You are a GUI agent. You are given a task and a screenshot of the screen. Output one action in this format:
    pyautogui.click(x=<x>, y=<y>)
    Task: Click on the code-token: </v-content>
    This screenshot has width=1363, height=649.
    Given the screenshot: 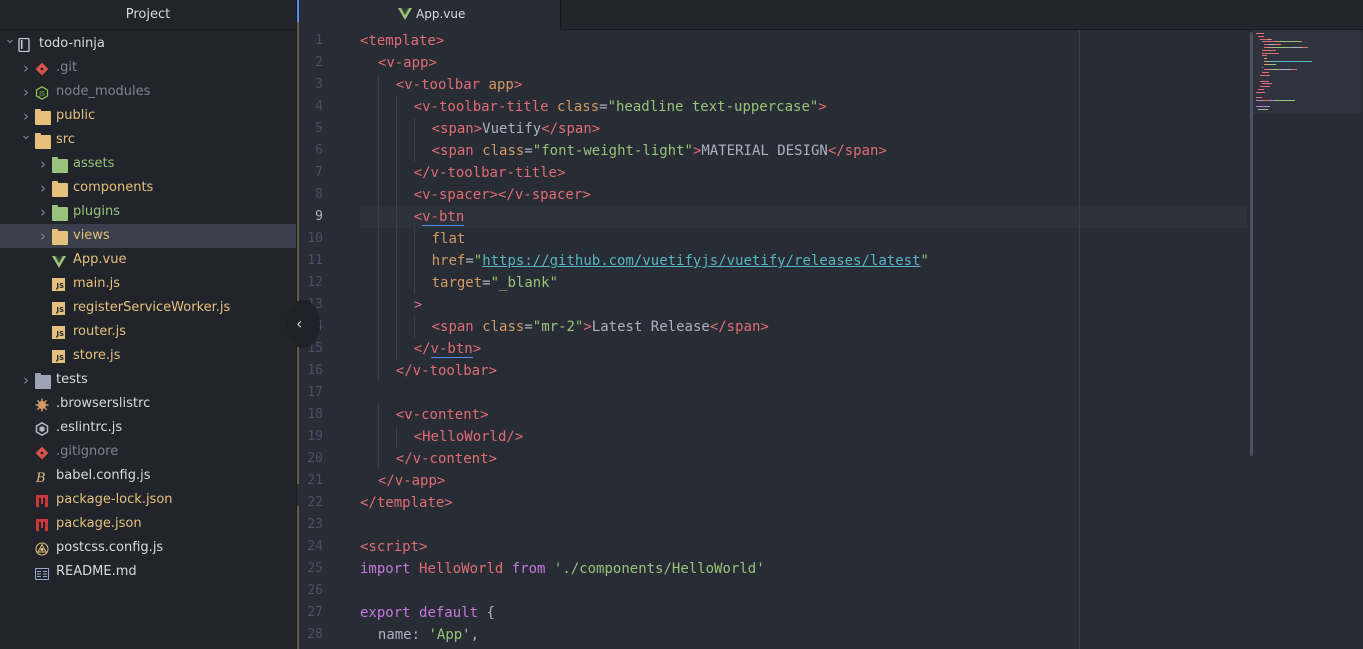 What is the action you would take?
    pyautogui.click(x=446, y=459)
    